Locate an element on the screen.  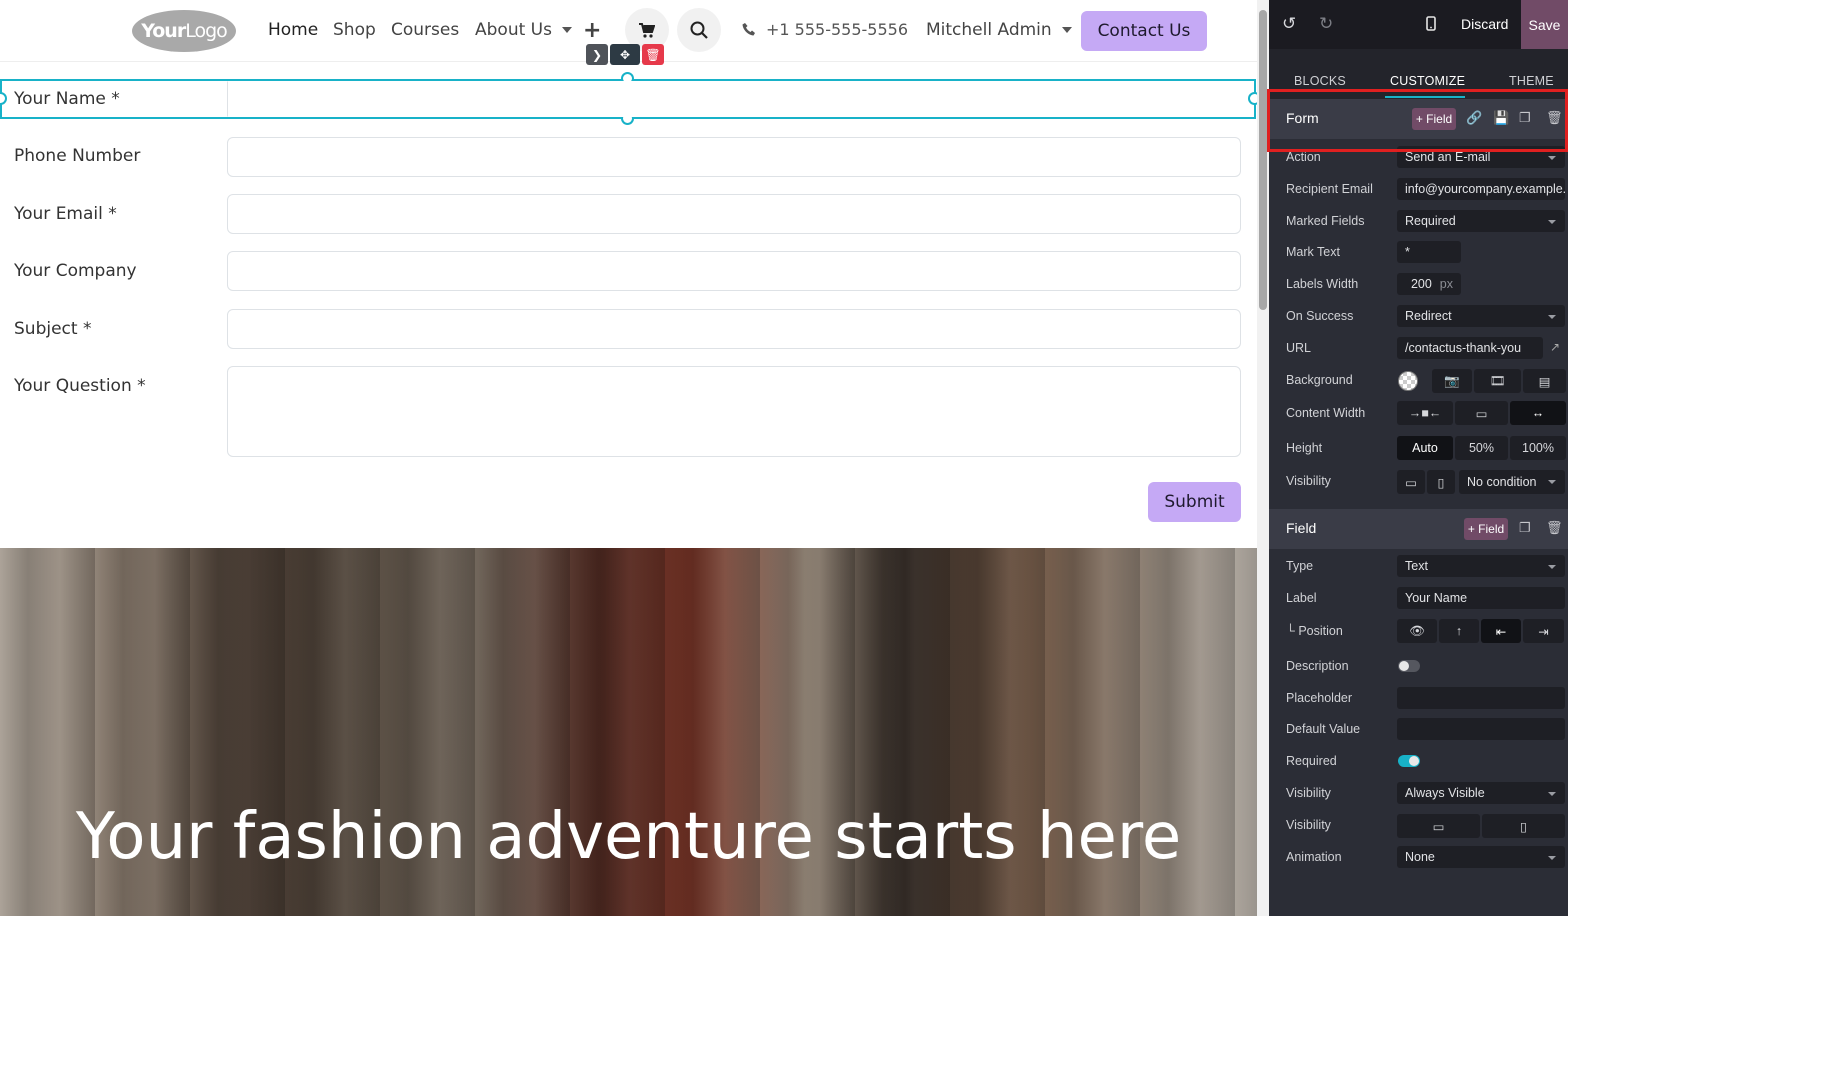
placeholder-input is located at coordinates (1481, 698).